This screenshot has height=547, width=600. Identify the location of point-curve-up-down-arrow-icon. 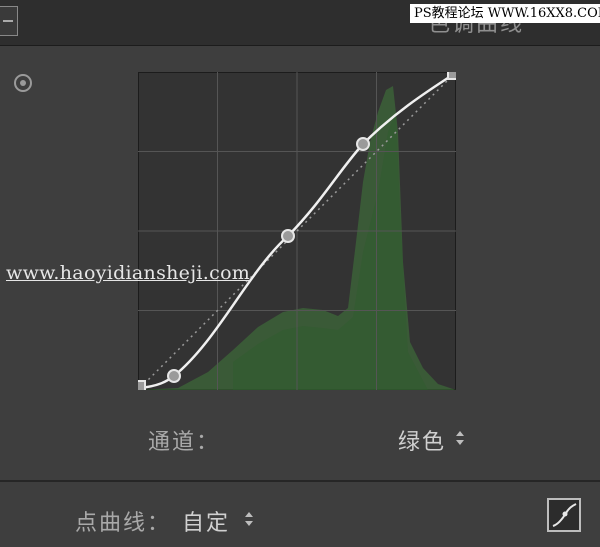
(249, 519).